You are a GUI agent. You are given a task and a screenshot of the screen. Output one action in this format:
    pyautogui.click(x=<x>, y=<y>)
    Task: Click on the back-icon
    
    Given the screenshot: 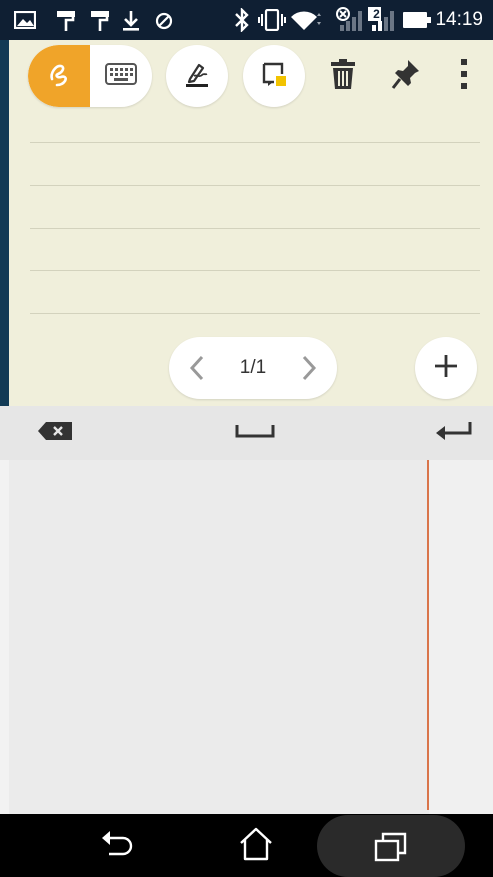 What is the action you would take?
    pyautogui.click(x=118, y=846)
    